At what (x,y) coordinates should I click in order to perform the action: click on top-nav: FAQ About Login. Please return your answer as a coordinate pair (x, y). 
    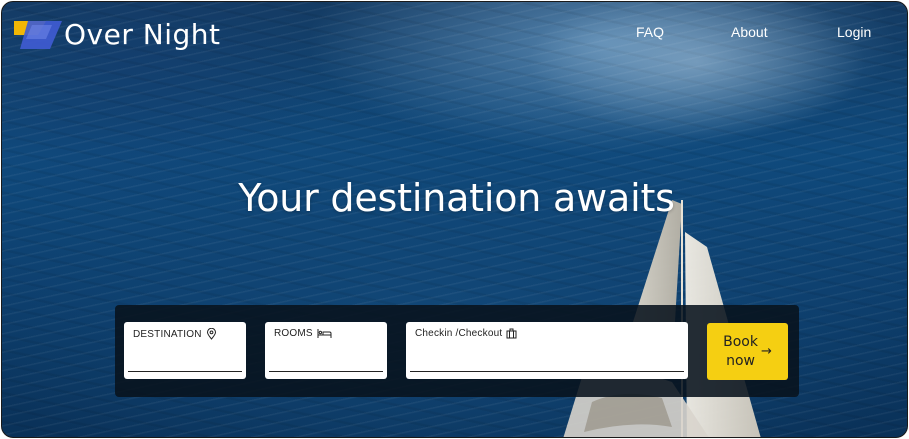
    Looking at the image, I should click on (454, 34).